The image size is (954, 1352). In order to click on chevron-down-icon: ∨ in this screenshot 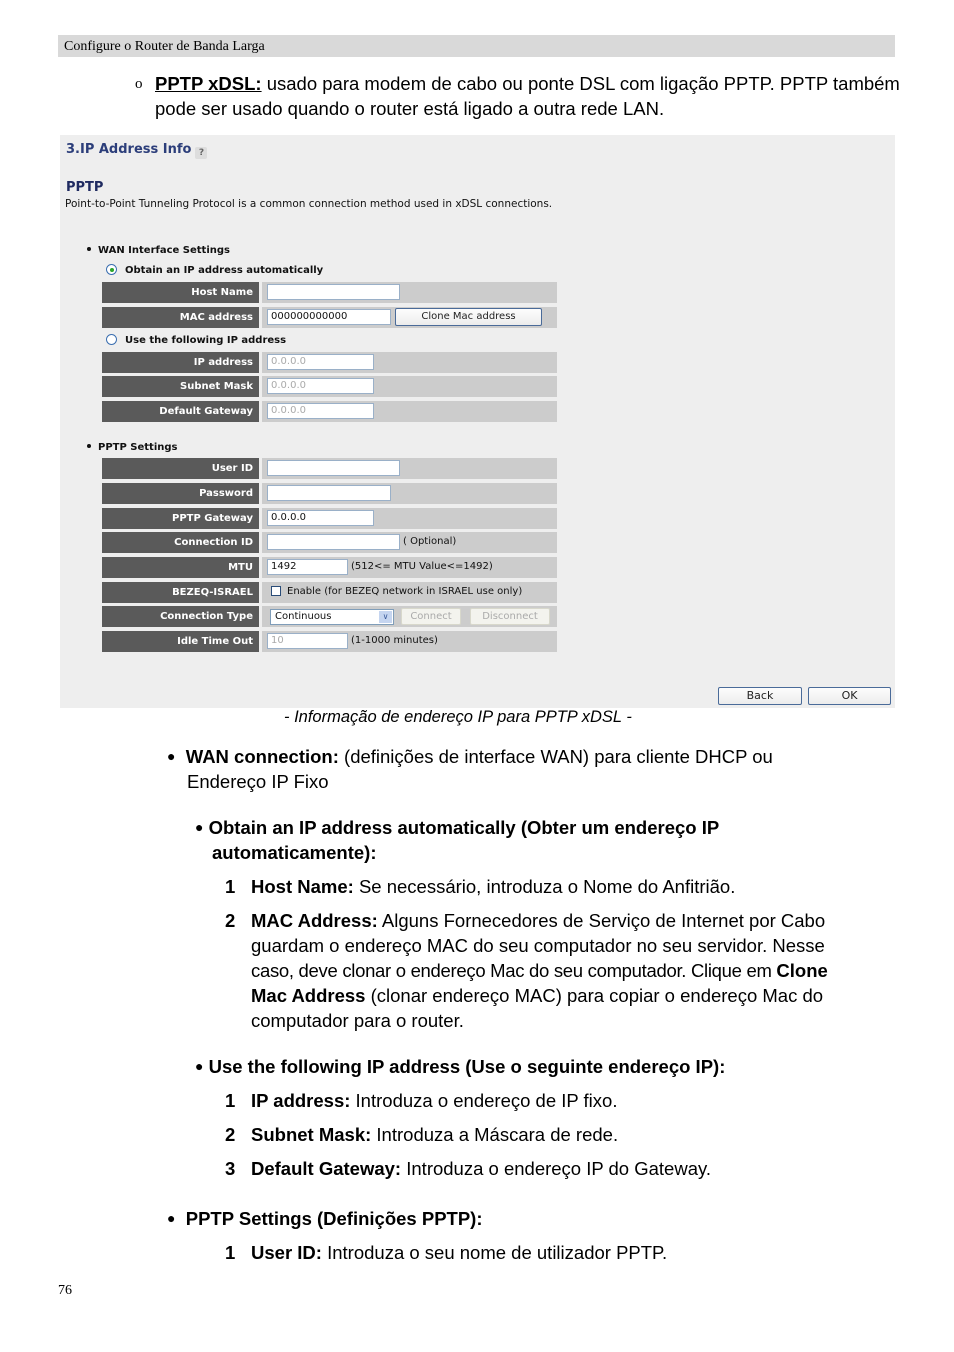, I will do `click(385, 617)`.